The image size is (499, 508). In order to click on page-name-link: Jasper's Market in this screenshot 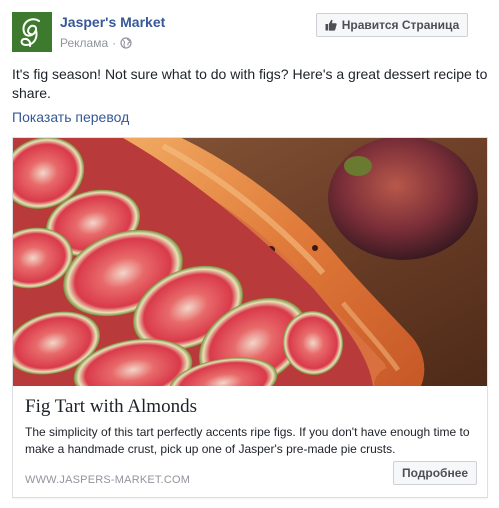, I will do `click(112, 22)`.